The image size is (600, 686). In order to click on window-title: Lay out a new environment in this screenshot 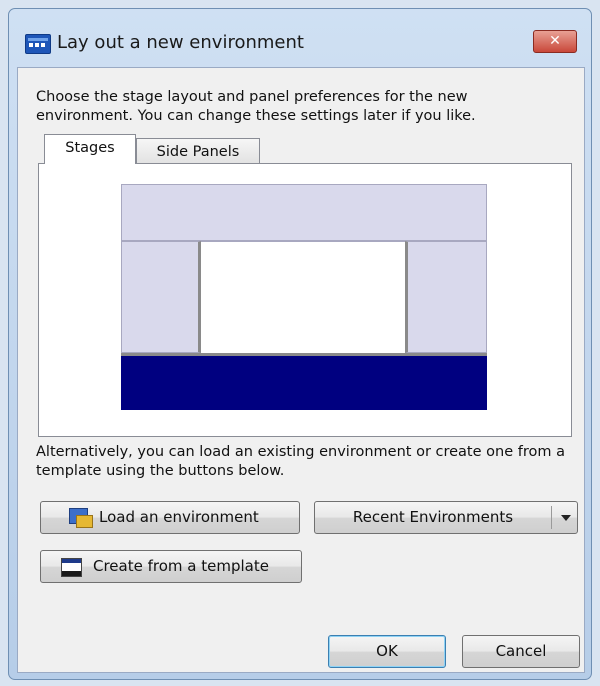, I will do `click(180, 42)`.